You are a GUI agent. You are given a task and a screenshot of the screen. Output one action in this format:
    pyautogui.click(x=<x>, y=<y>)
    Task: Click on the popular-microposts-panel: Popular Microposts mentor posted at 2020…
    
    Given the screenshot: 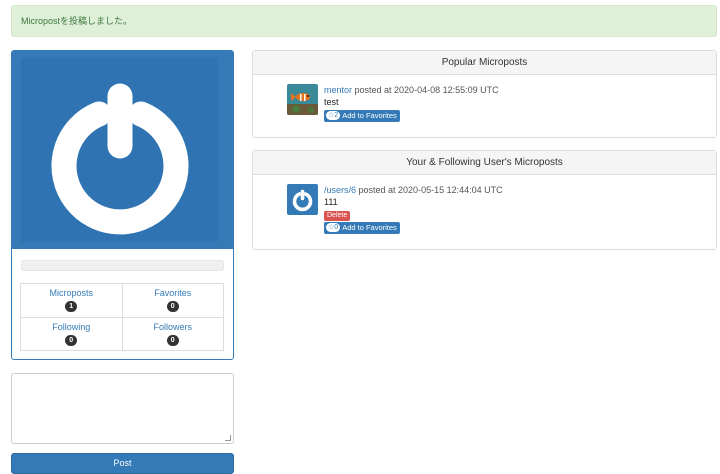 What is the action you would take?
    pyautogui.click(x=484, y=94)
    